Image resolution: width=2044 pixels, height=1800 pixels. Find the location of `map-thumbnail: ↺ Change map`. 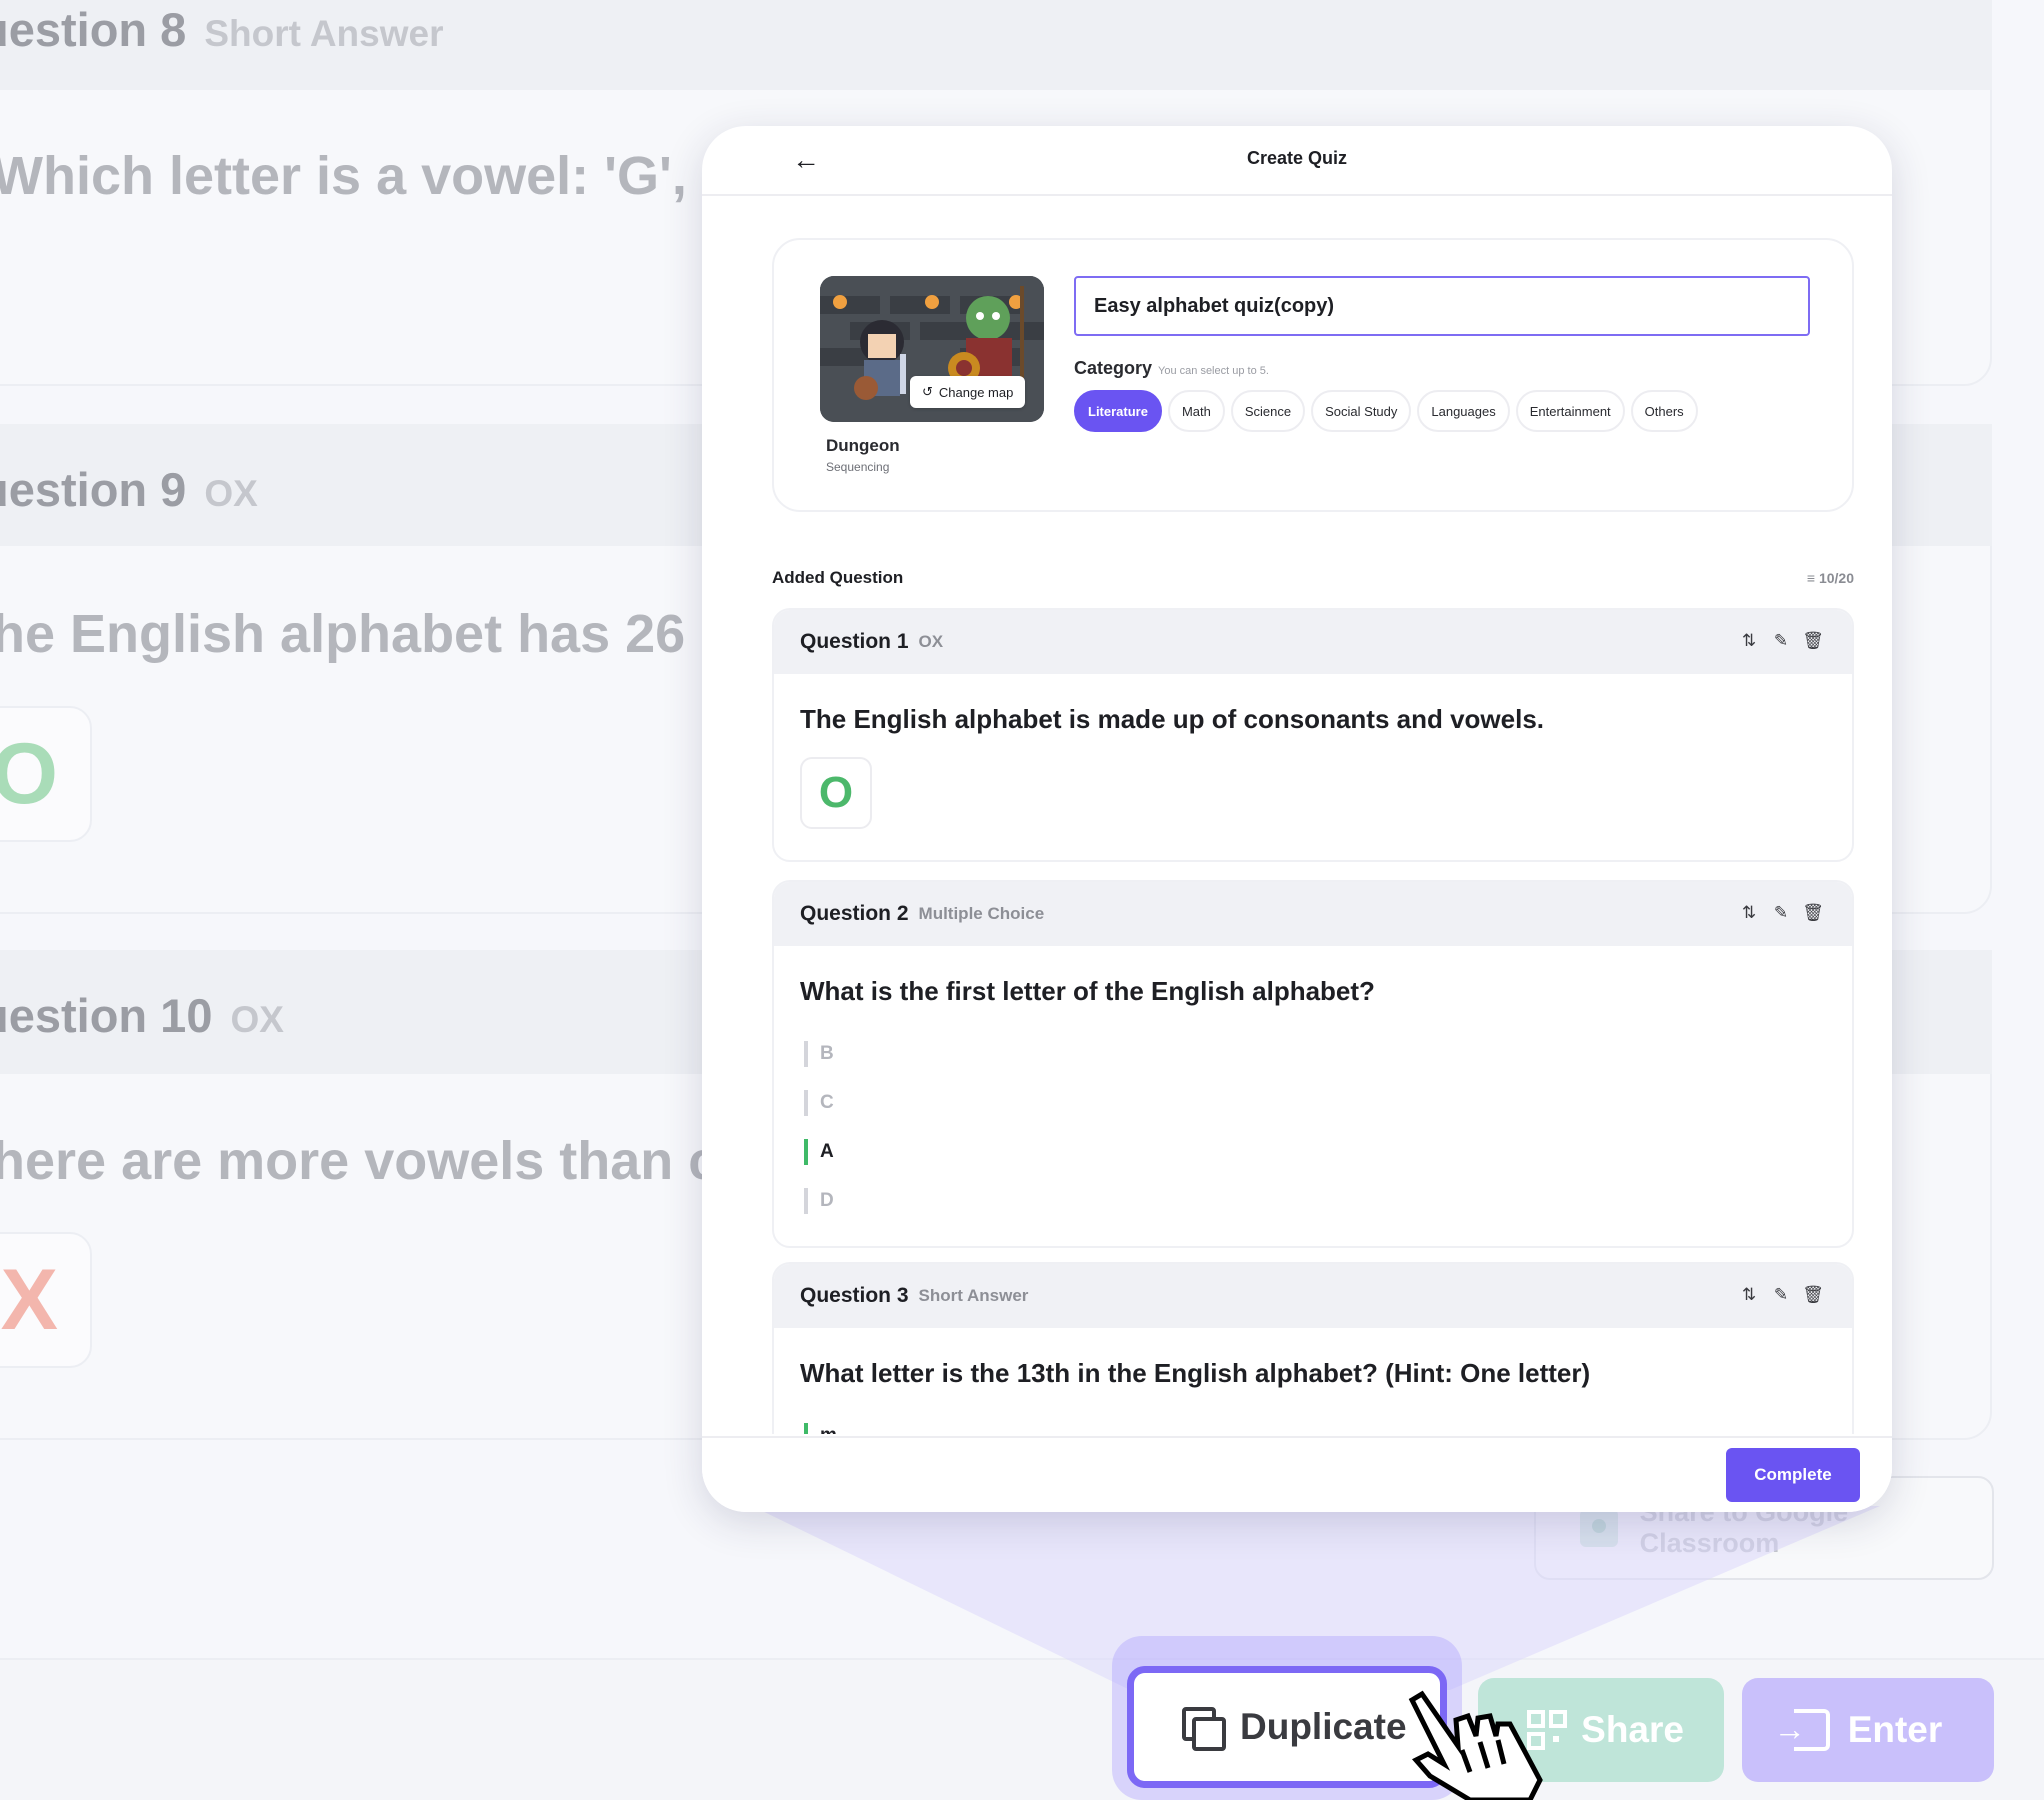

map-thumbnail: ↺ Change map is located at coordinates (932, 349).